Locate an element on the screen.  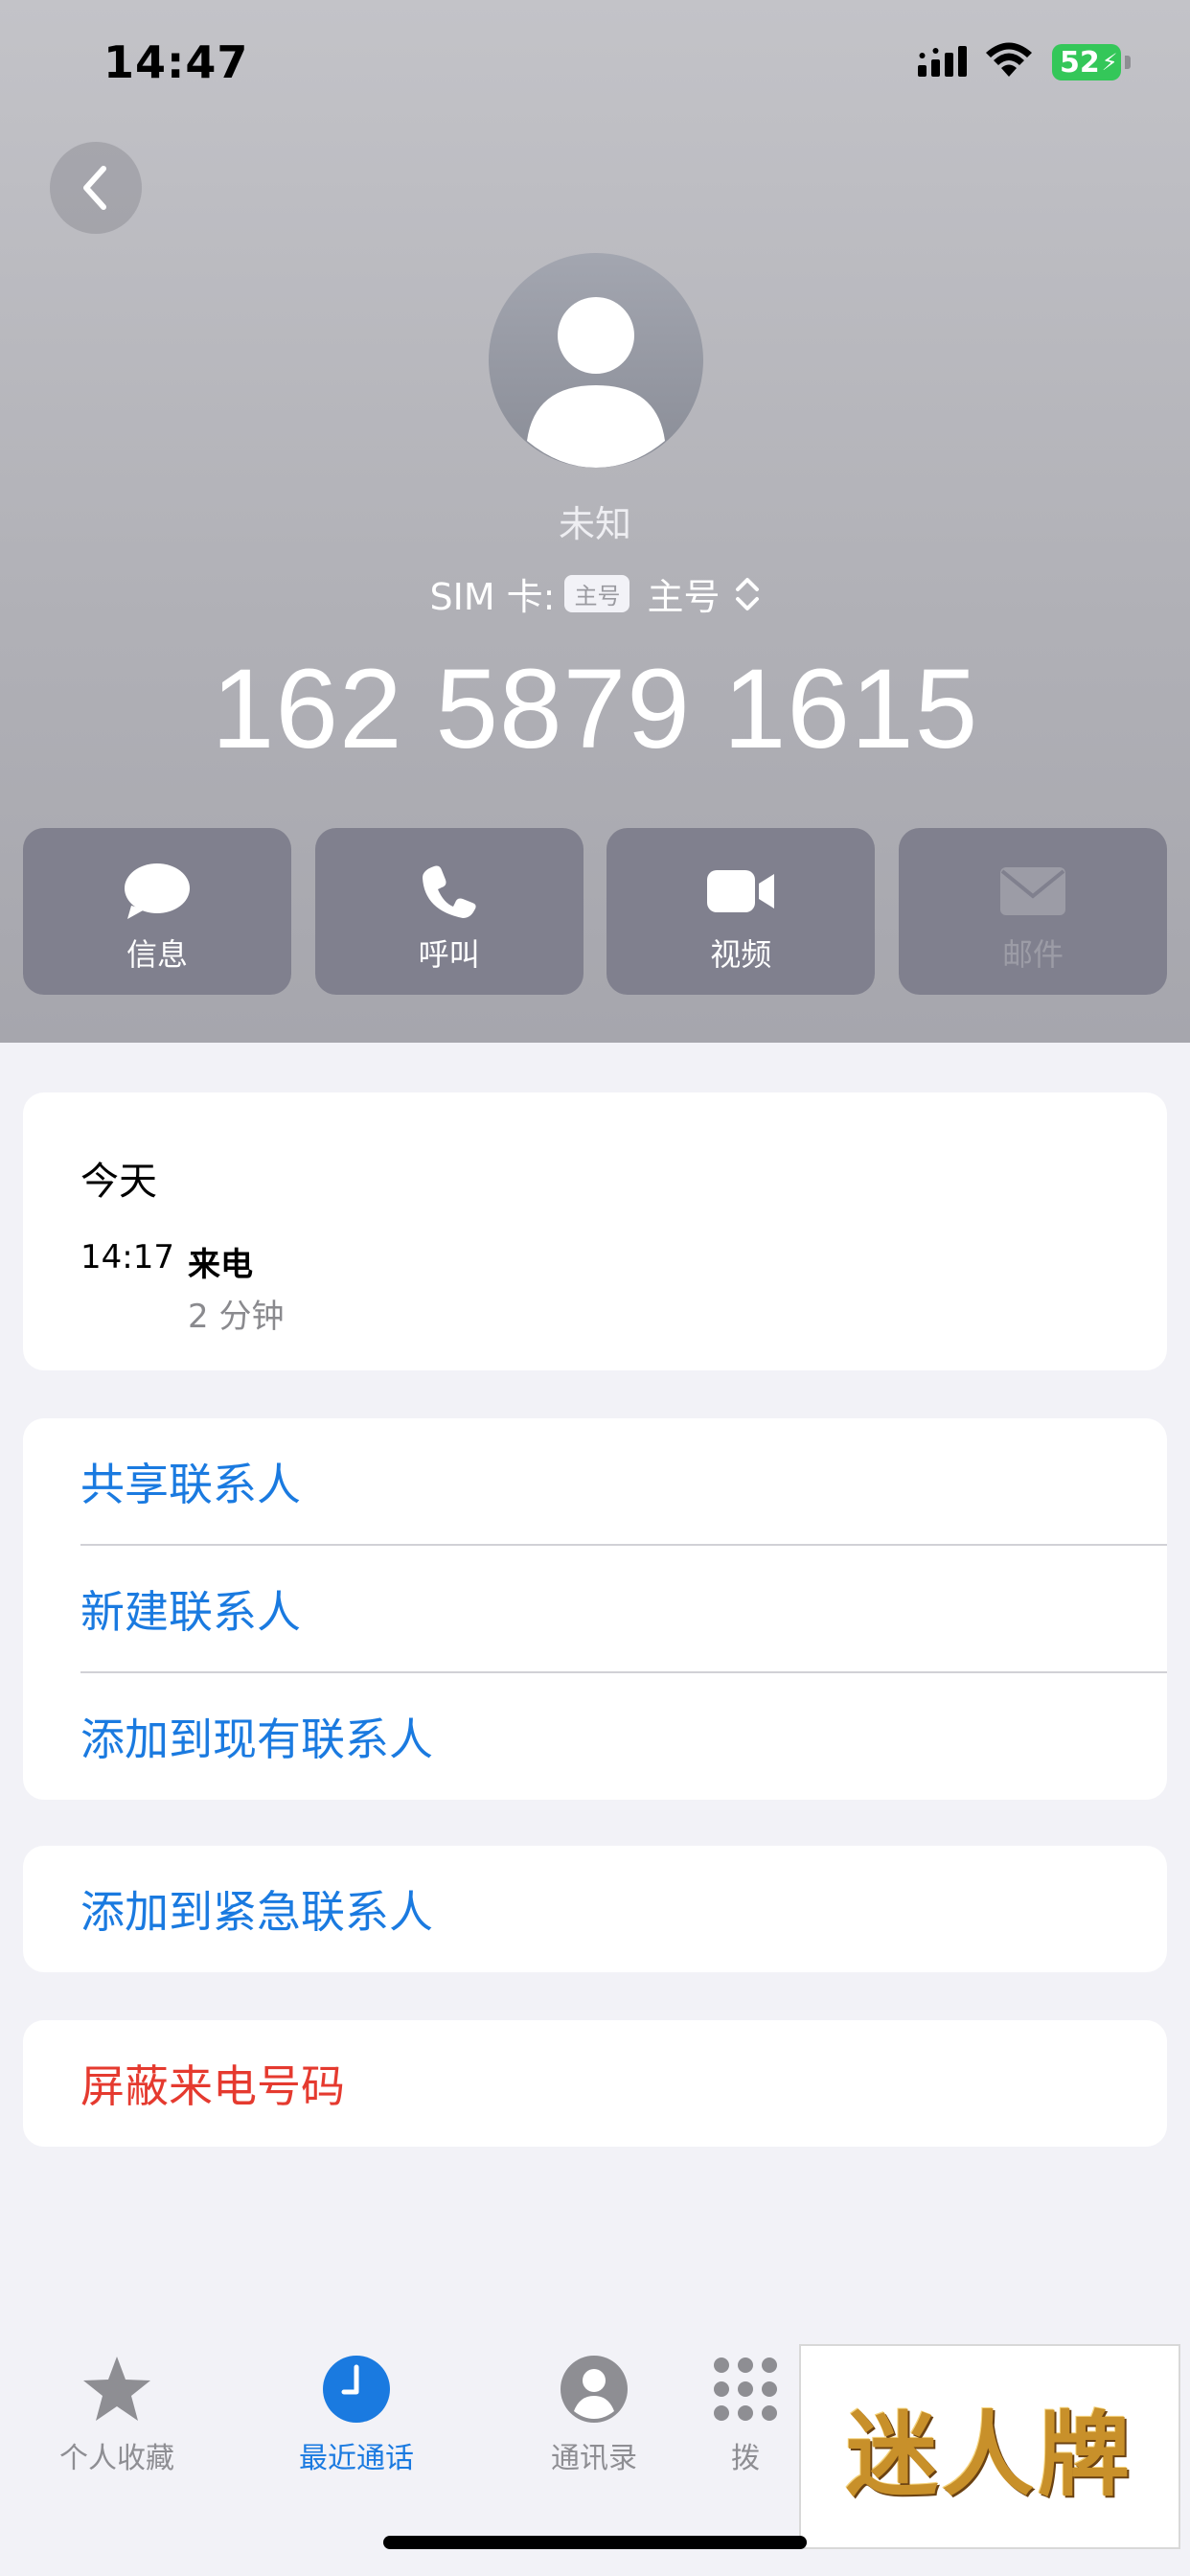
mail-icon is located at coordinates (1032, 891).